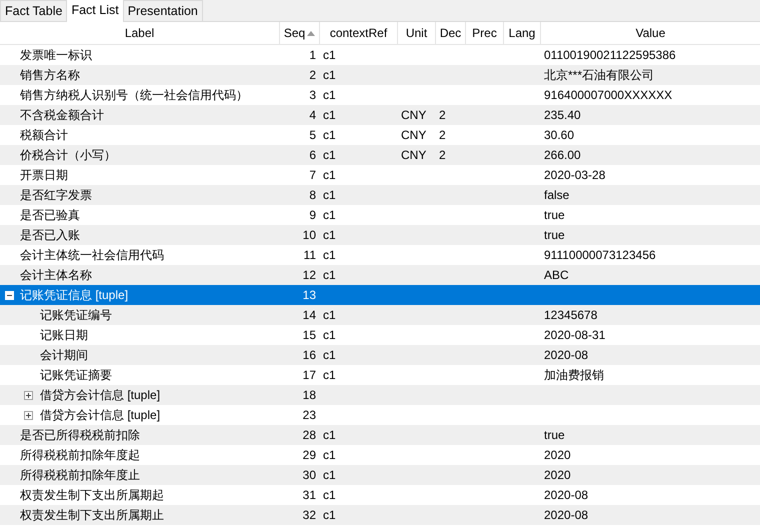 The height and width of the screenshot is (528, 760). I want to click on fact-label: 权责发生制下支出所属期止, so click(92, 515).